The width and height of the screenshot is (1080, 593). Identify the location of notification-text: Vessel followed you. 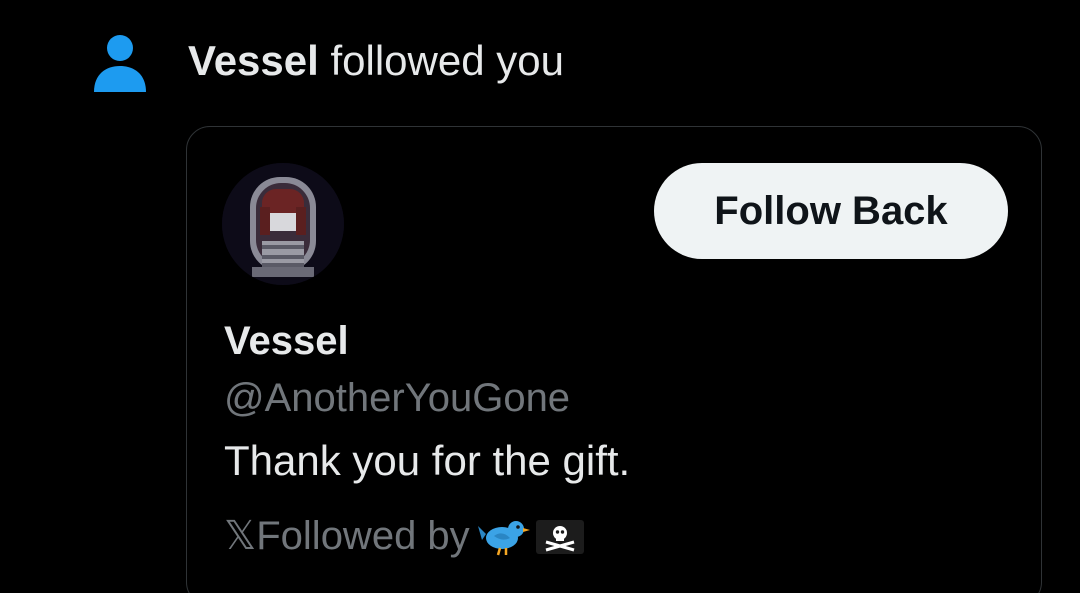
(376, 61).